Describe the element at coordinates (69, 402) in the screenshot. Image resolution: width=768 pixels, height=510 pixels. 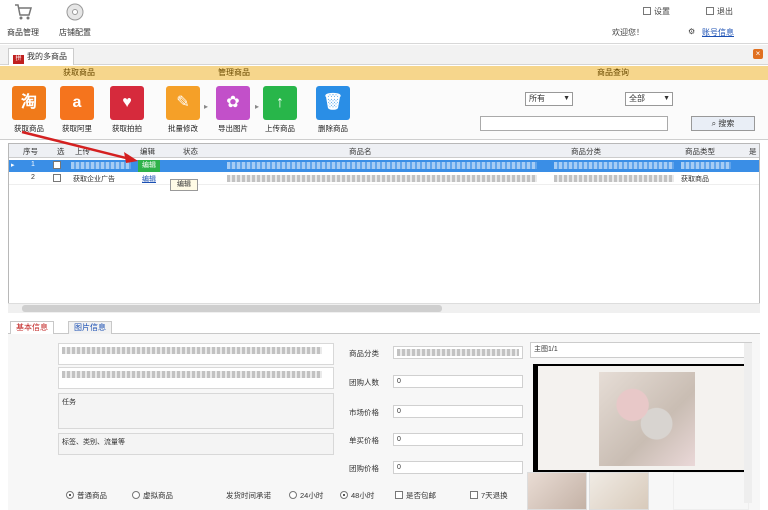
I see `description-hint: 任务` at that location.